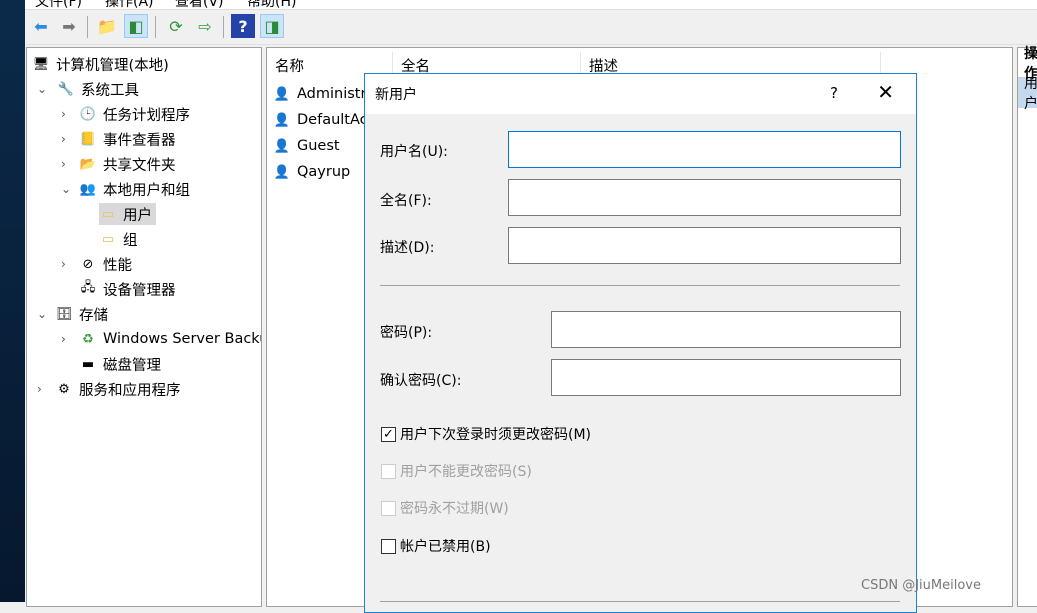  Describe the element at coordinates (161, 339) in the screenshot. I see `tree-item-windows-server-backup: › ♻ Windows Server Backup` at that location.